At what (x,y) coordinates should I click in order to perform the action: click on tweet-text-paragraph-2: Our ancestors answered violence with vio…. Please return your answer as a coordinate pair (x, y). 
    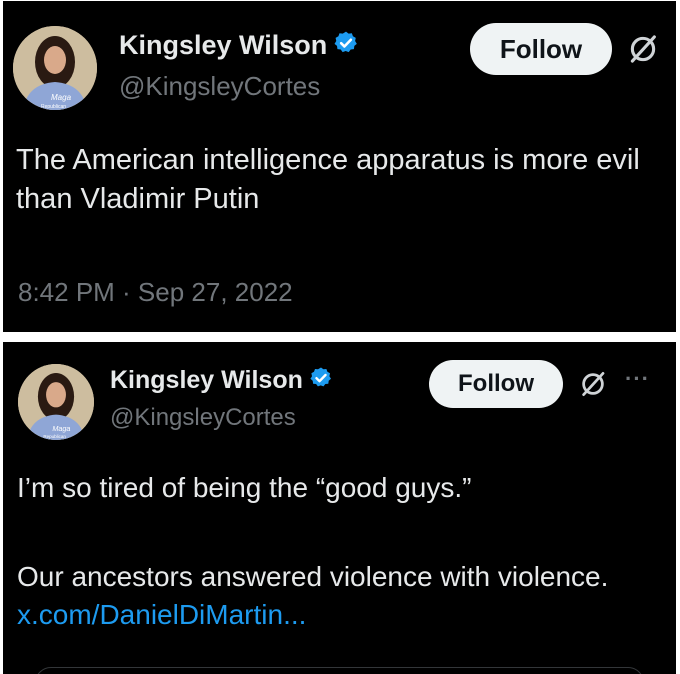
    Looking at the image, I should click on (317, 596).